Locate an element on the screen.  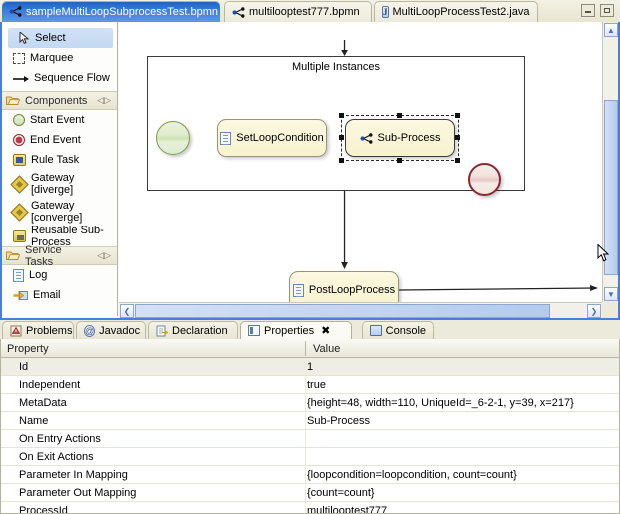
tab-declaration: Declaration is located at coordinates (193, 330).